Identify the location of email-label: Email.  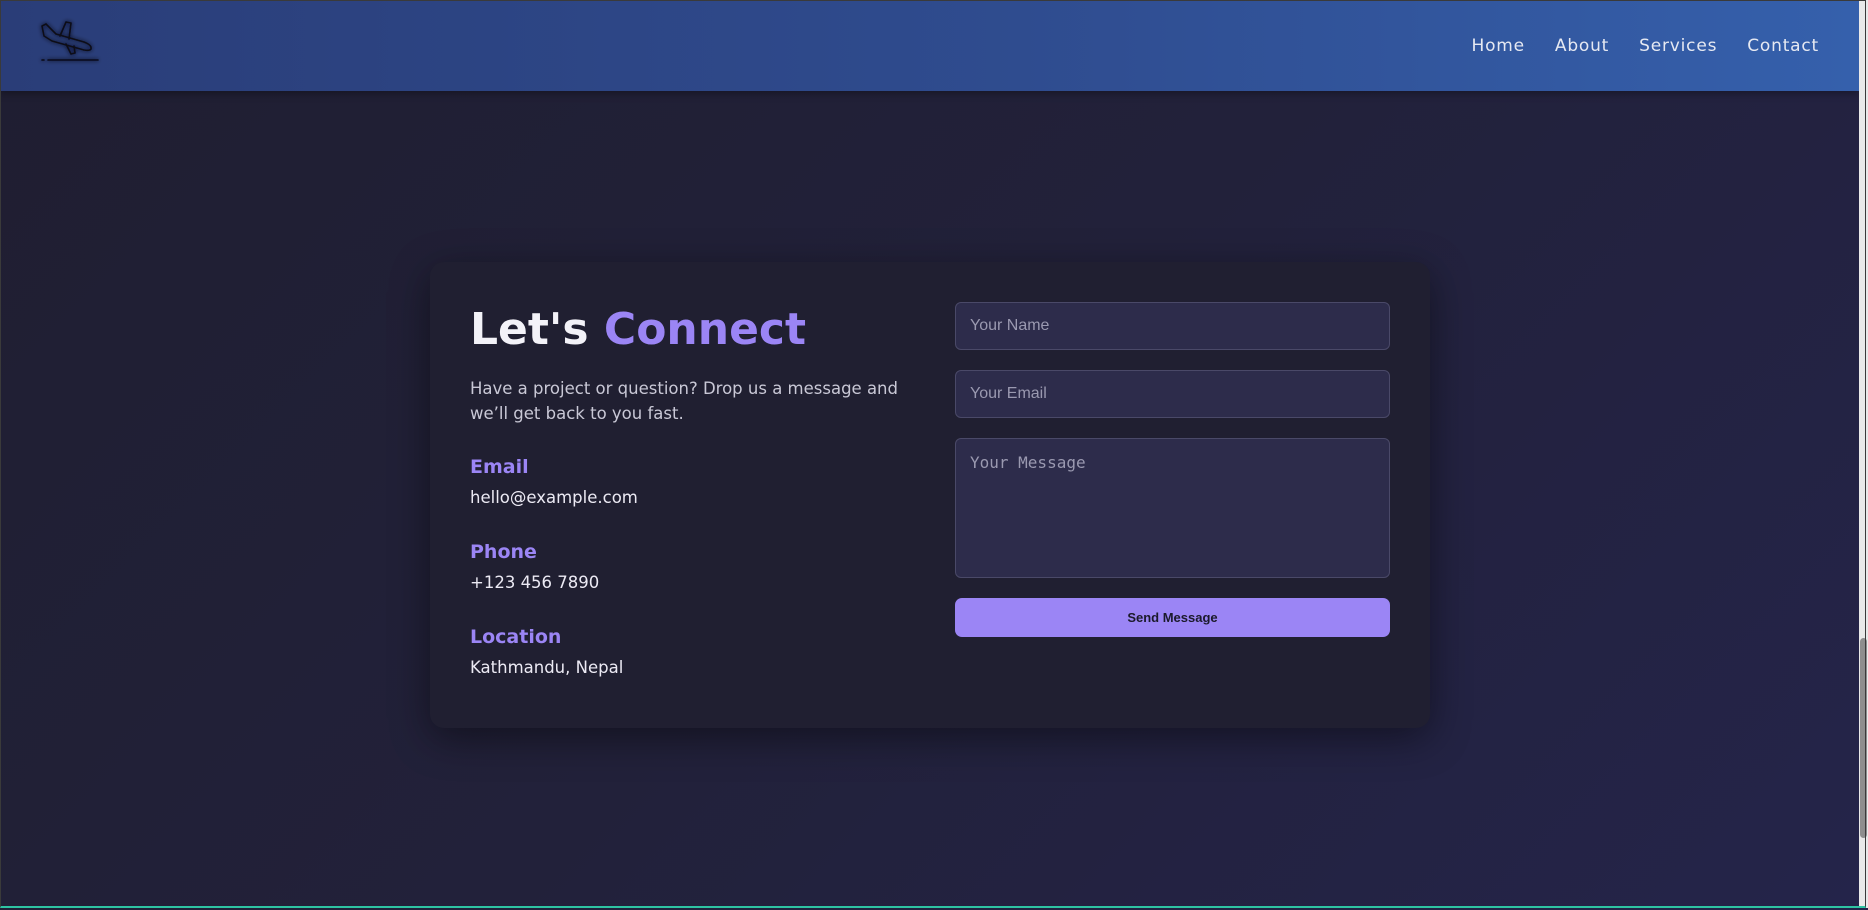
(499, 467).